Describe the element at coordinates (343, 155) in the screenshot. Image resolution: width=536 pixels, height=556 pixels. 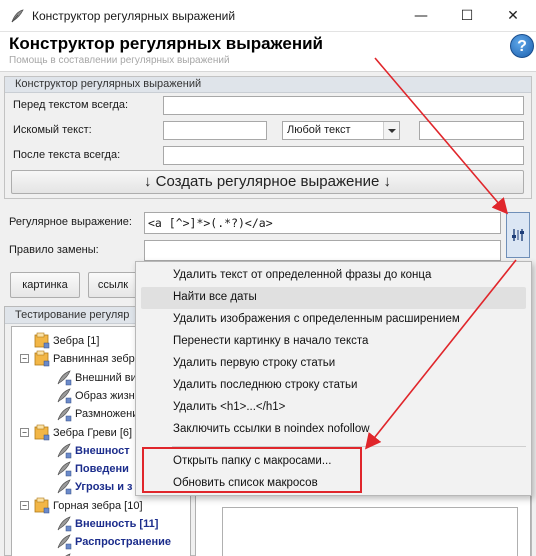
I see `after-text-input` at that location.